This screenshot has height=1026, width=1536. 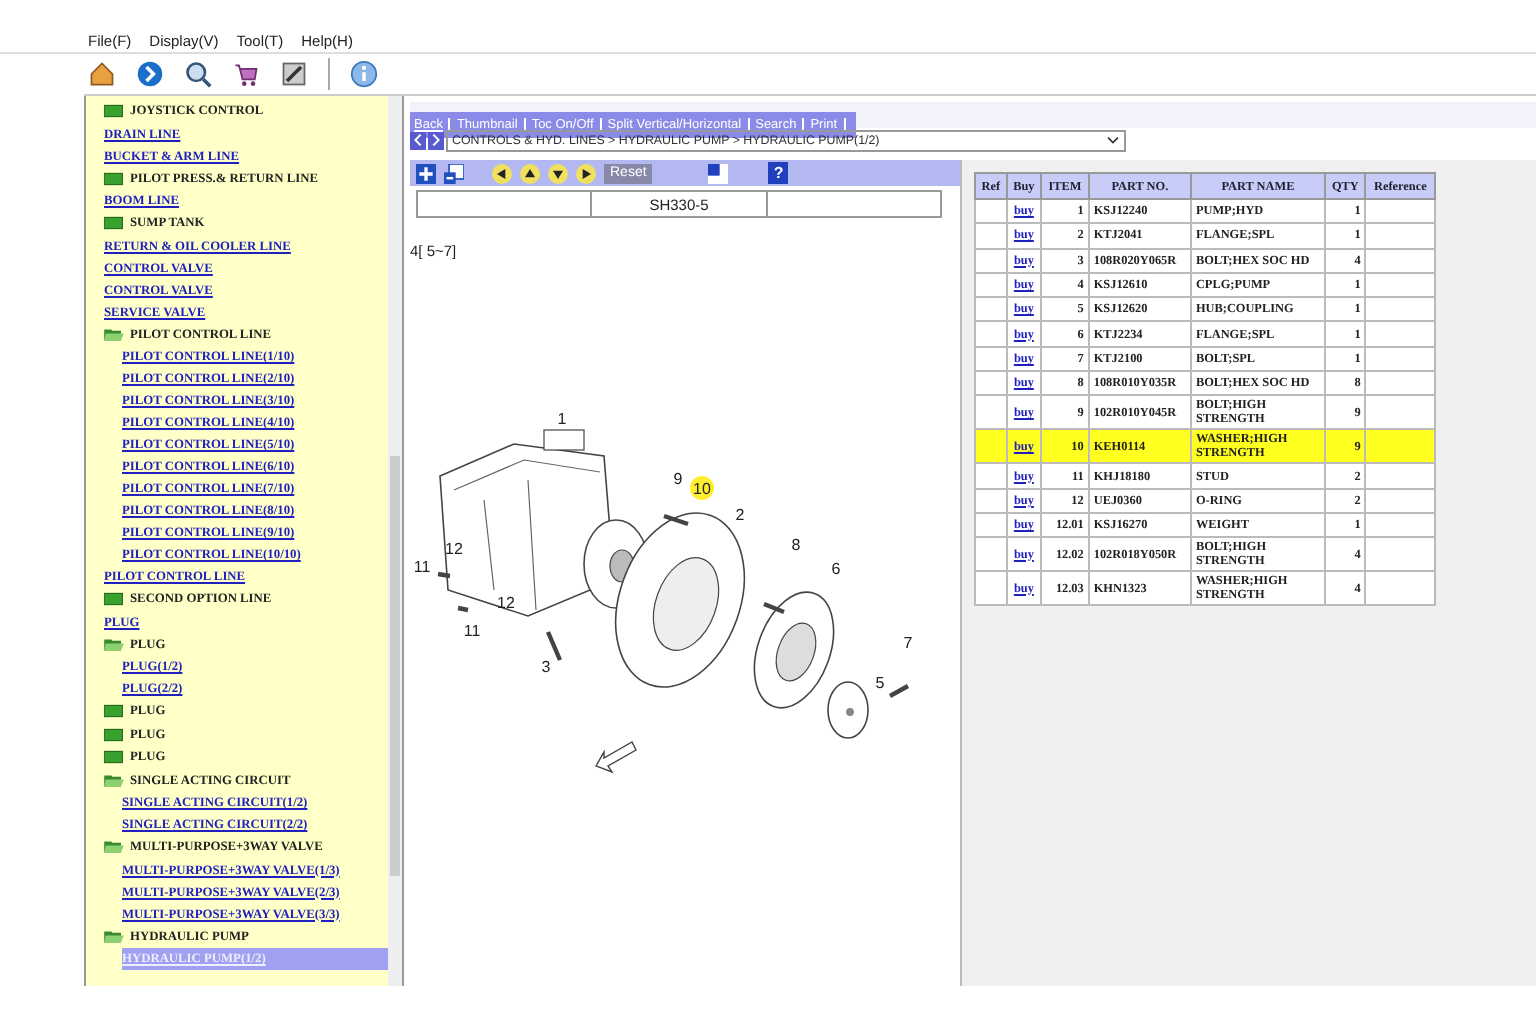 What do you see at coordinates (198, 74) in the screenshot?
I see `search-icon` at bounding box center [198, 74].